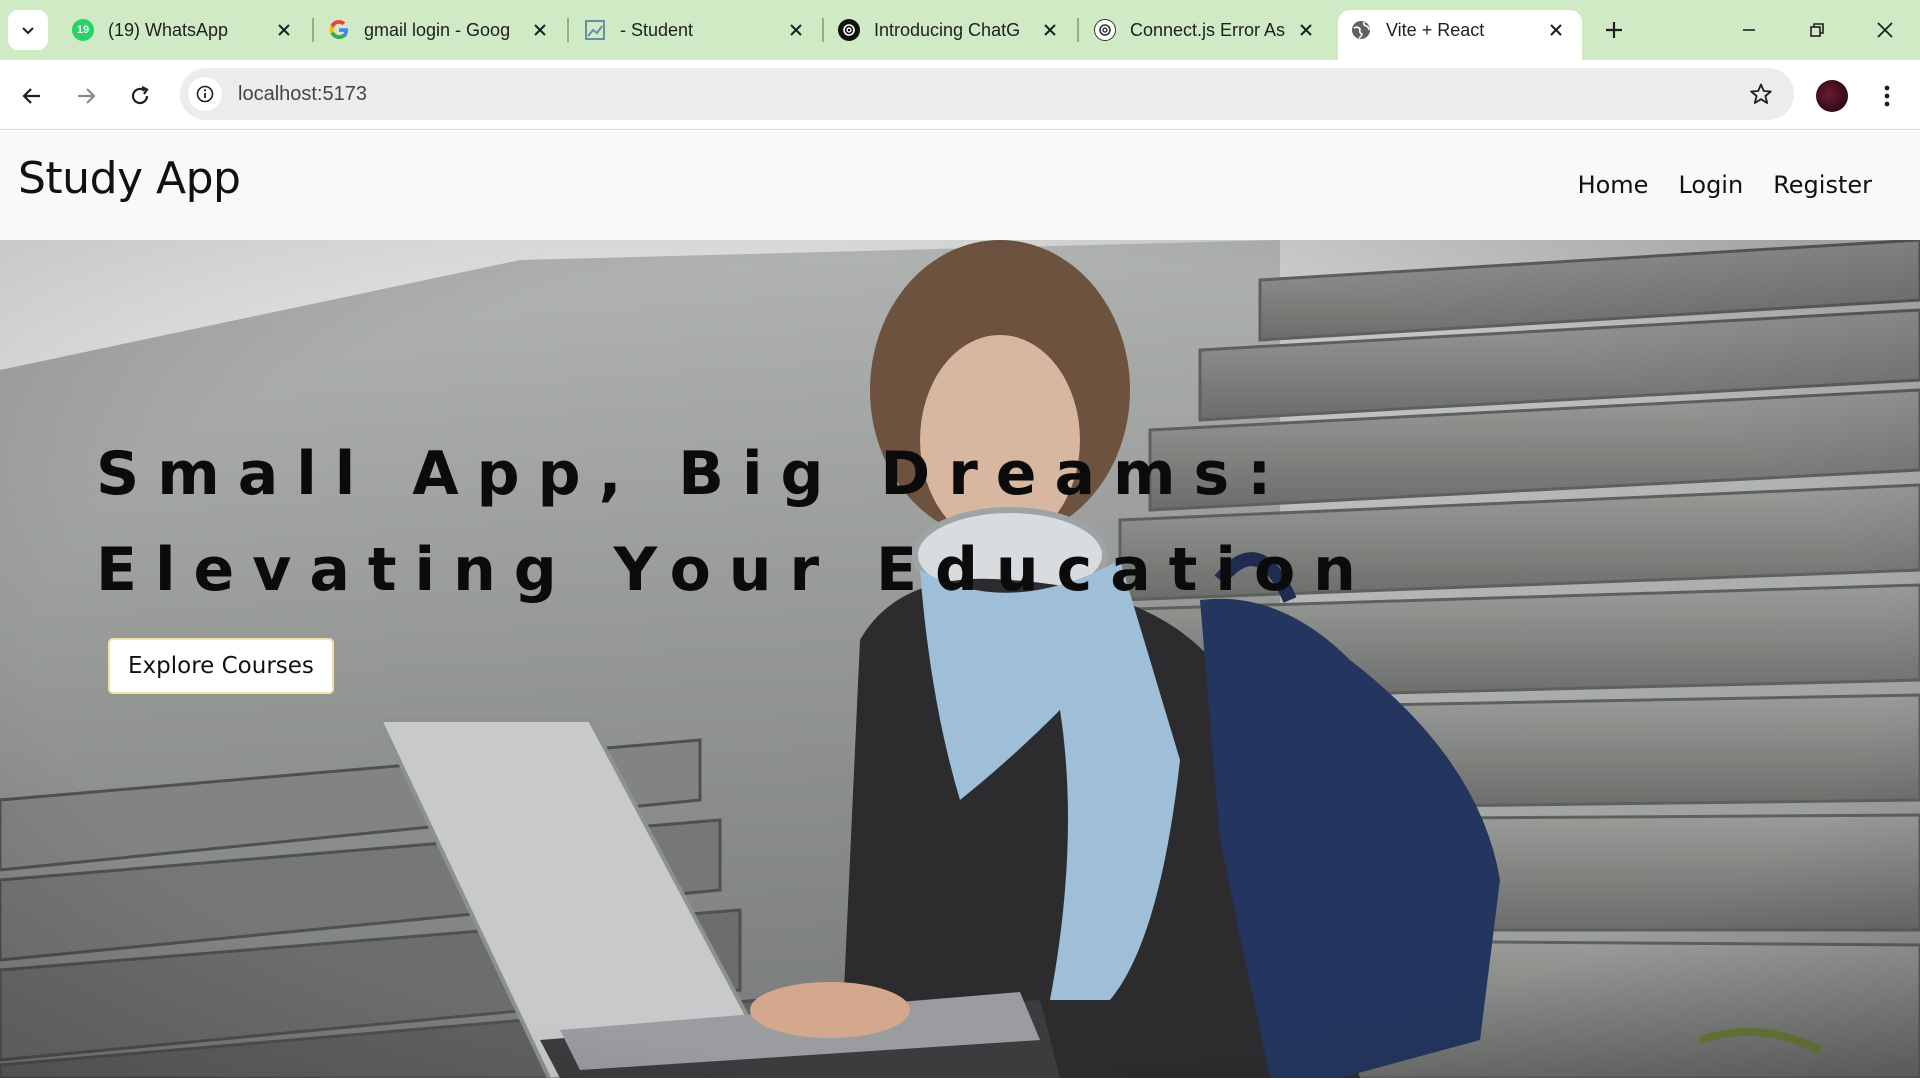 This screenshot has height=1080, width=1920. I want to click on back-button, so click(32, 96).